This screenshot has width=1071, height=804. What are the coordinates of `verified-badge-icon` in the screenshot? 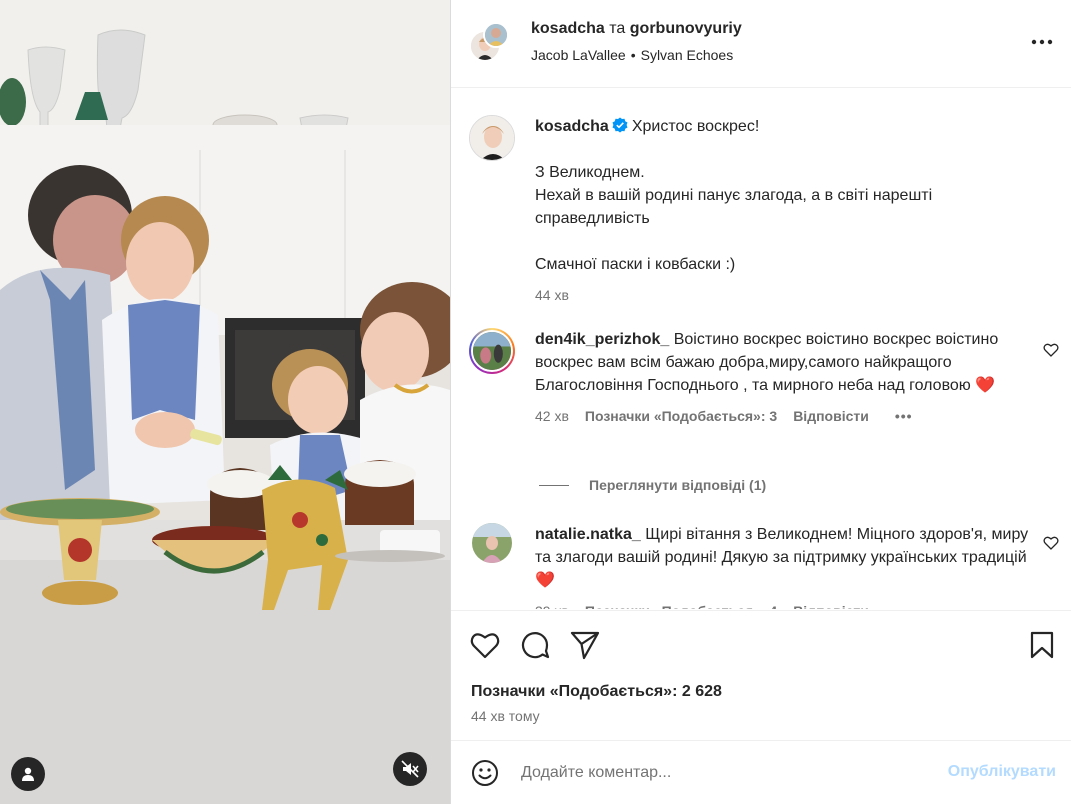 It's located at (620, 125).